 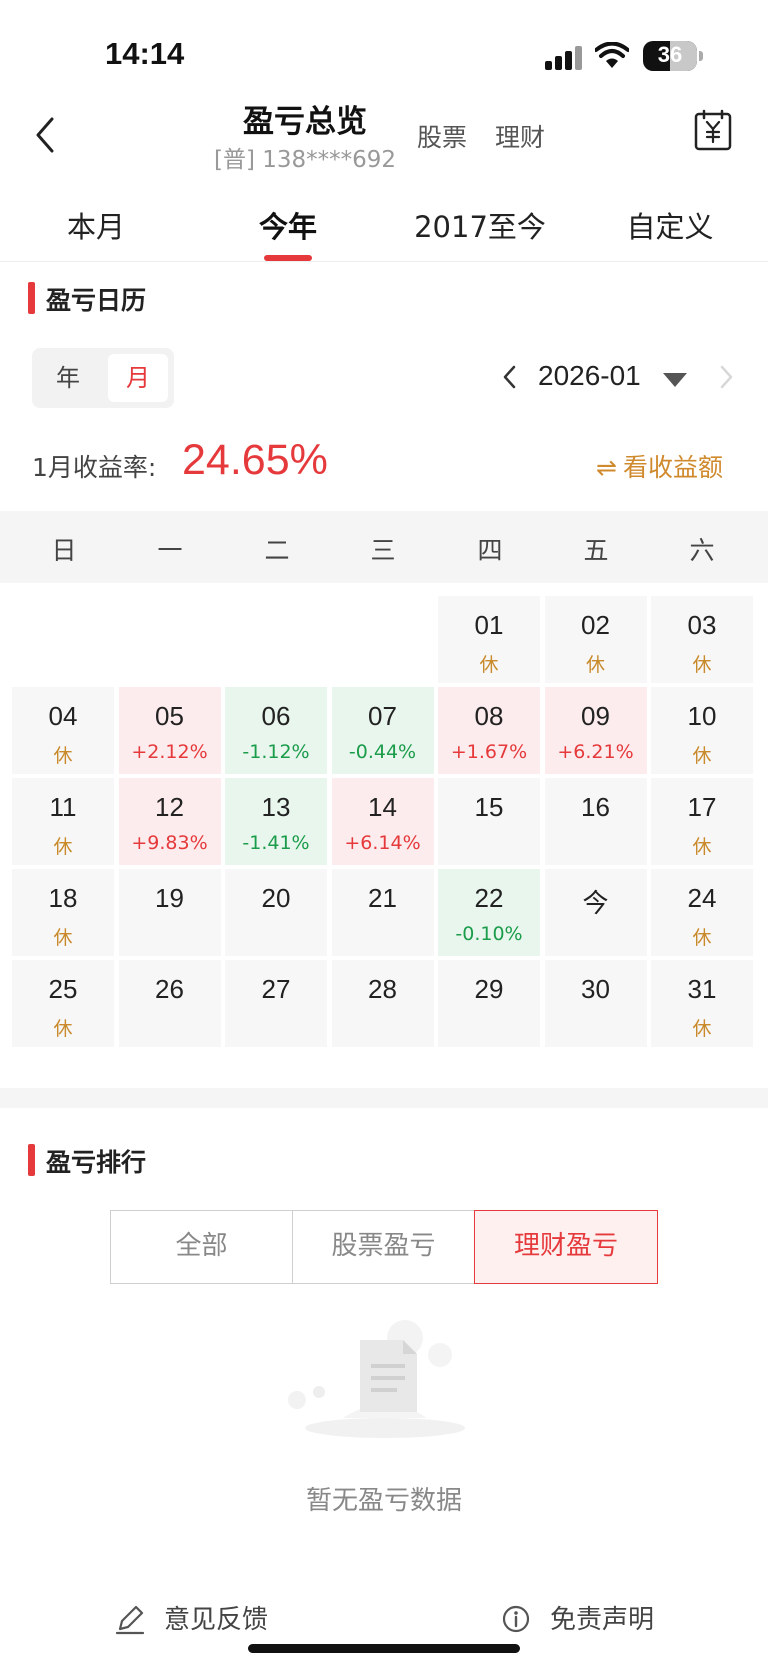 What do you see at coordinates (169, 807) in the screenshot?
I see `calendar-day-number: 12` at bounding box center [169, 807].